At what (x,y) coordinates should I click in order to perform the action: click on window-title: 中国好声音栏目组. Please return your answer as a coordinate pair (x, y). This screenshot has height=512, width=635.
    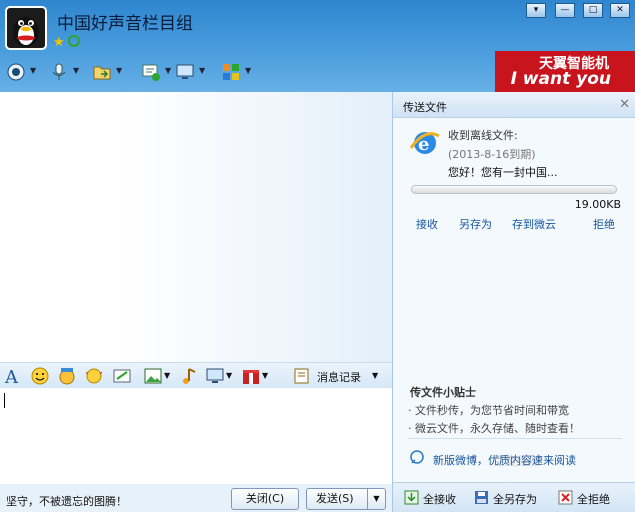
    Looking at the image, I should click on (125, 24).